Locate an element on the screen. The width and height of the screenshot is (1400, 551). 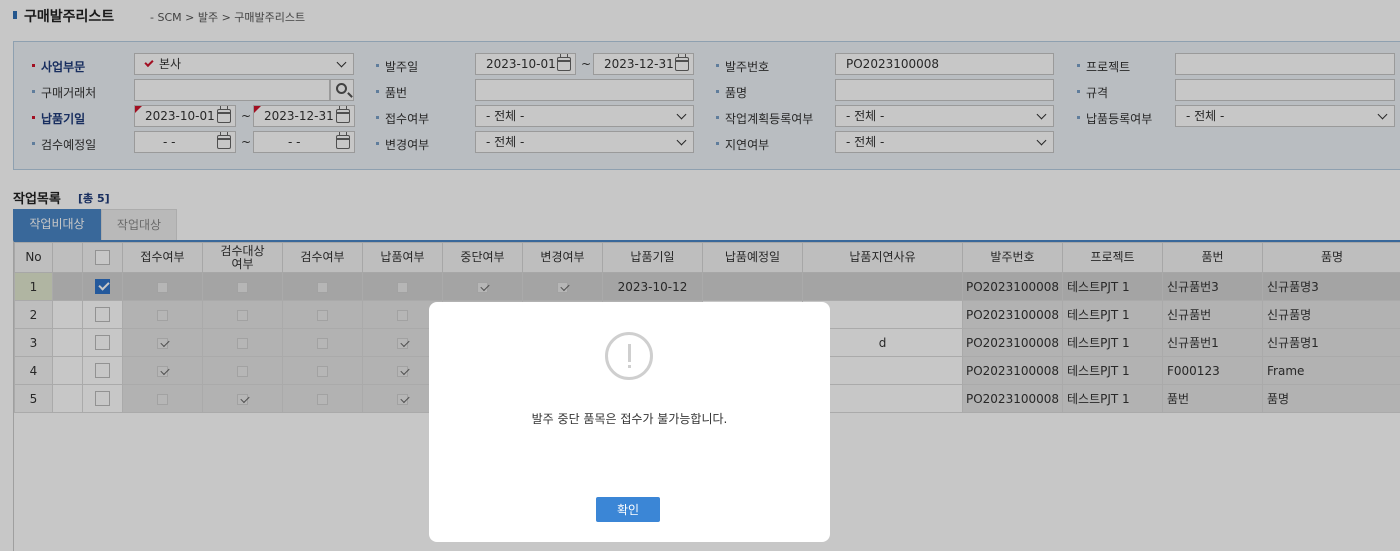
alert-message: 발주 중단 품목은 접수가 불가능합니다. is located at coordinates (629, 419).